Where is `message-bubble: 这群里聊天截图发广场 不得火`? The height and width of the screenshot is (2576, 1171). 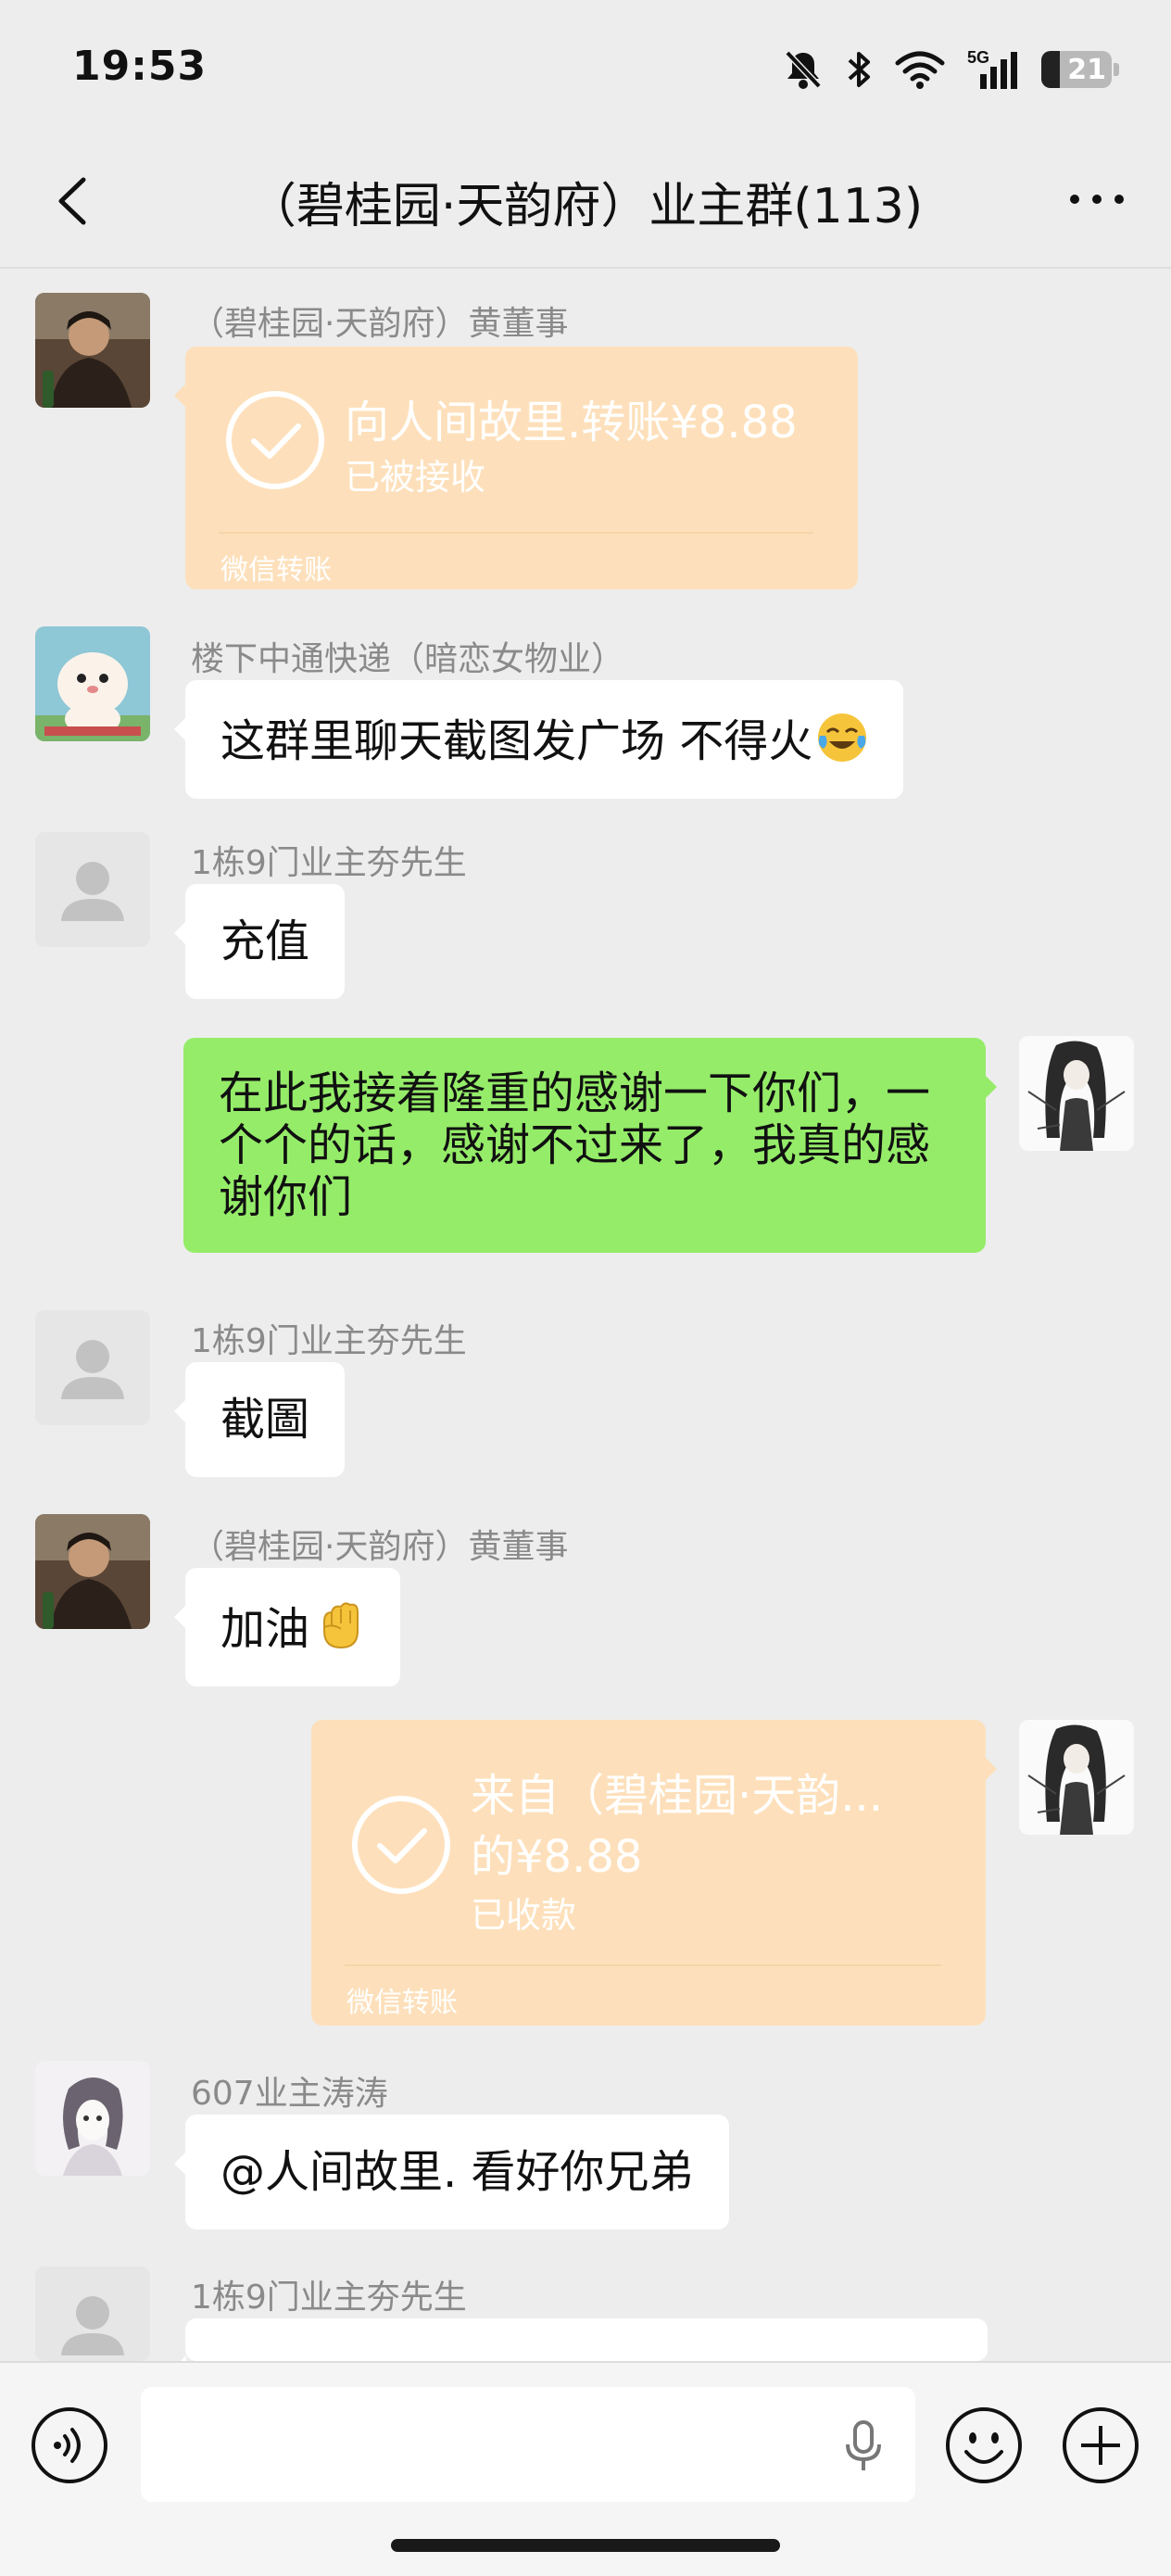
message-bubble: 这群里聊天截图发广场 不得火 is located at coordinates (539, 739).